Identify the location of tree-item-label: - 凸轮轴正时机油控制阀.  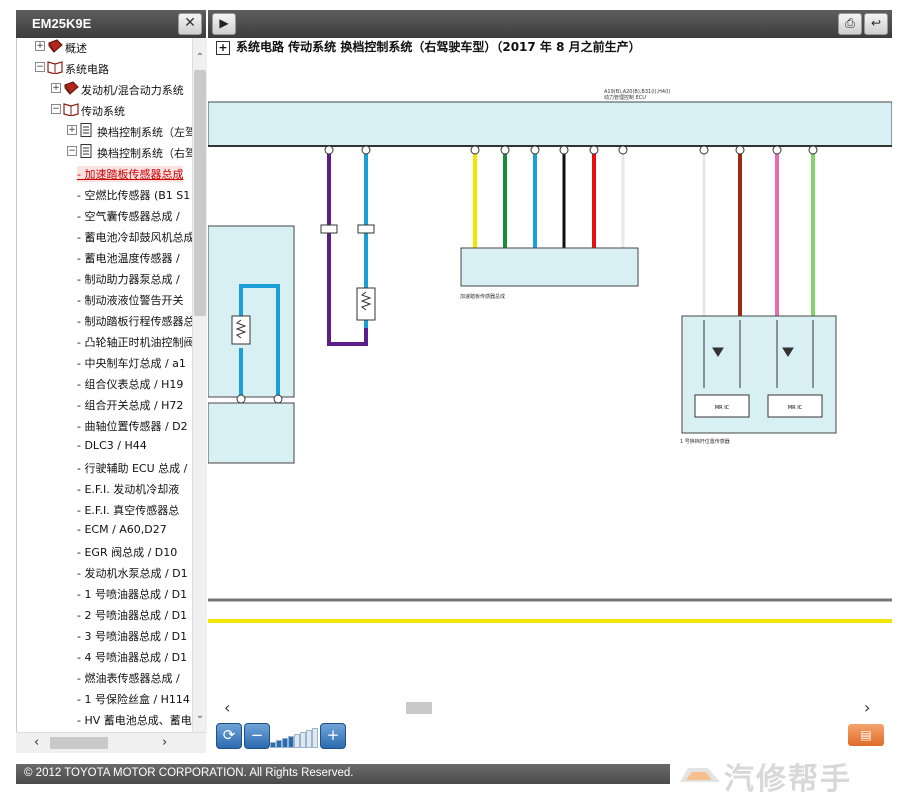
(135, 342).